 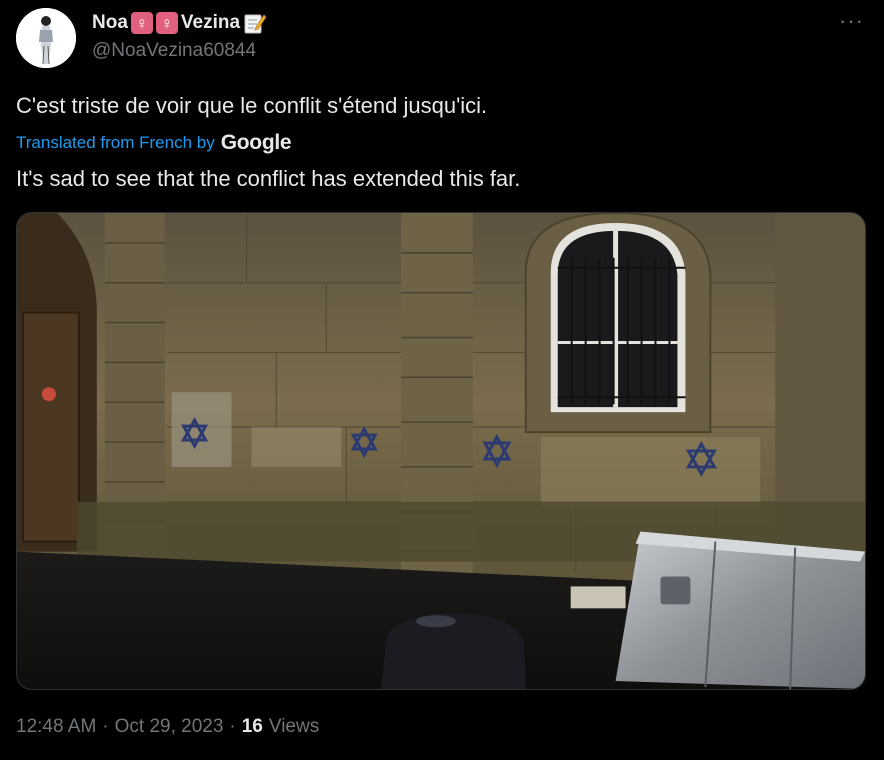 I want to click on author-name-row: Noa ♀ ♀ Vezina, so click(x=179, y=23).